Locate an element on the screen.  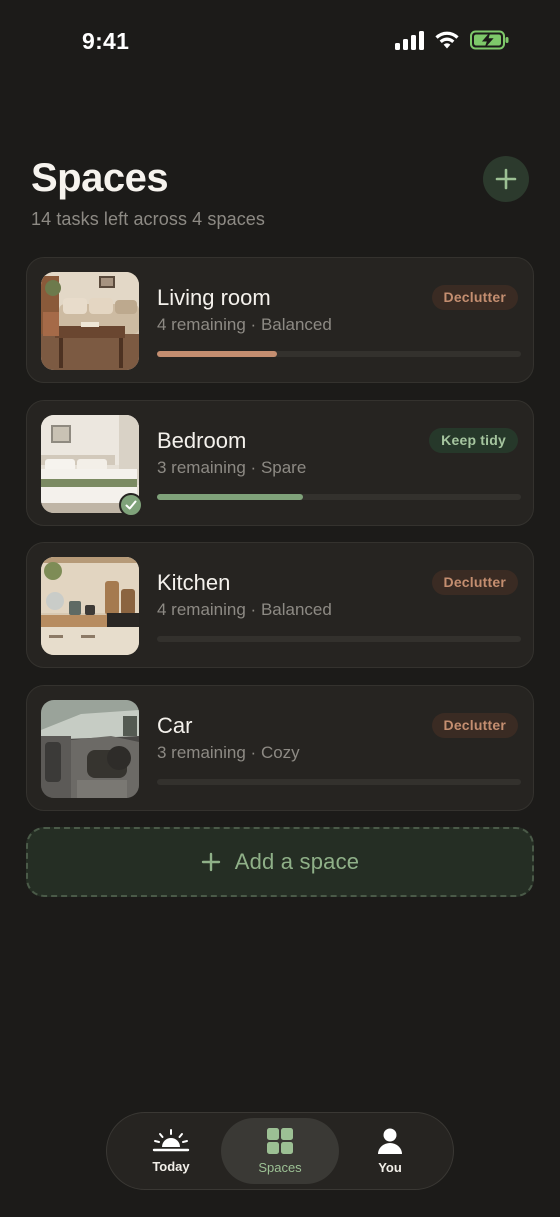
add-space-button: Add a space is located at coordinates (280, 862).